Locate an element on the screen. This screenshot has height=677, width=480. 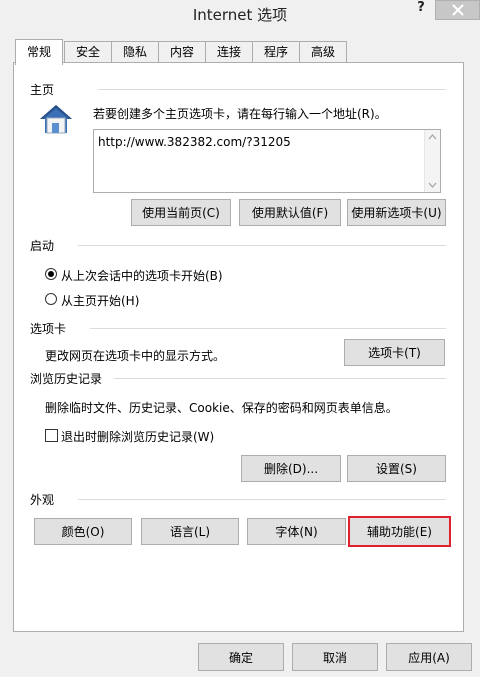
textarea-scrollbar is located at coordinates (432, 161).